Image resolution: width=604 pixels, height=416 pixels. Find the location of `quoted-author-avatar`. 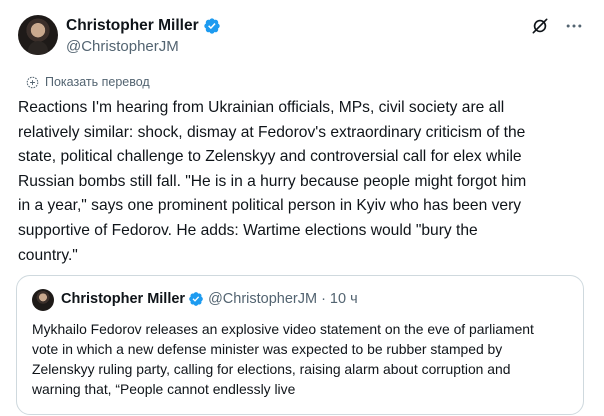

quoted-author-avatar is located at coordinates (43, 300).